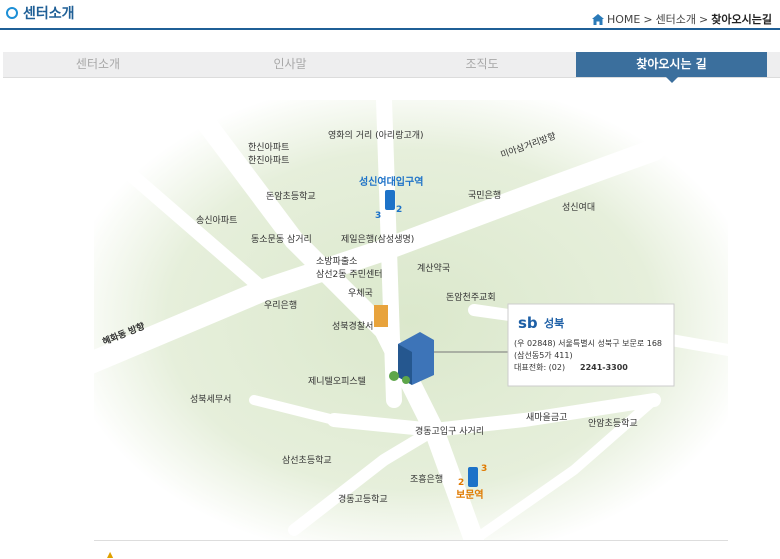 The width and height of the screenshot is (780, 559). What do you see at coordinates (307, 460) in the screenshot?
I see `place-label: 삼선초등학교` at bounding box center [307, 460].